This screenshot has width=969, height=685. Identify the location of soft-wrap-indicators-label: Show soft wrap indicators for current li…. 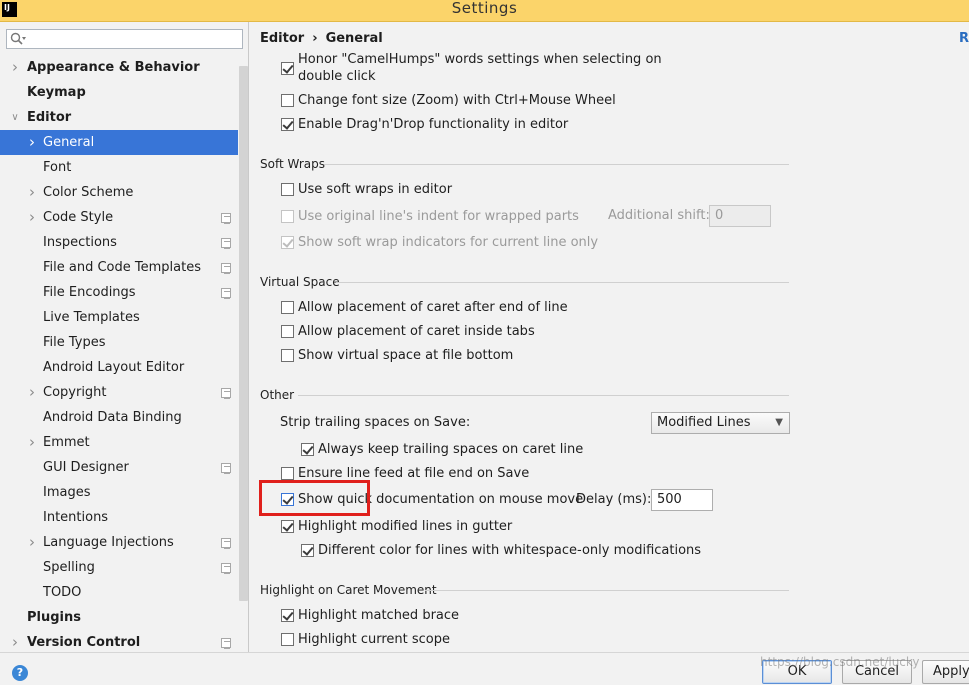
(448, 242).